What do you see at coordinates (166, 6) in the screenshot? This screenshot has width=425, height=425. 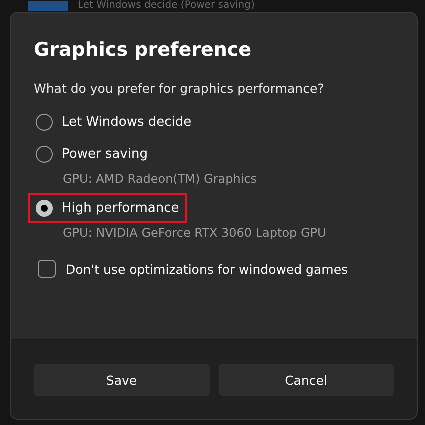 I see `background-text: Let Windows decide (Power saving)` at bounding box center [166, 6].